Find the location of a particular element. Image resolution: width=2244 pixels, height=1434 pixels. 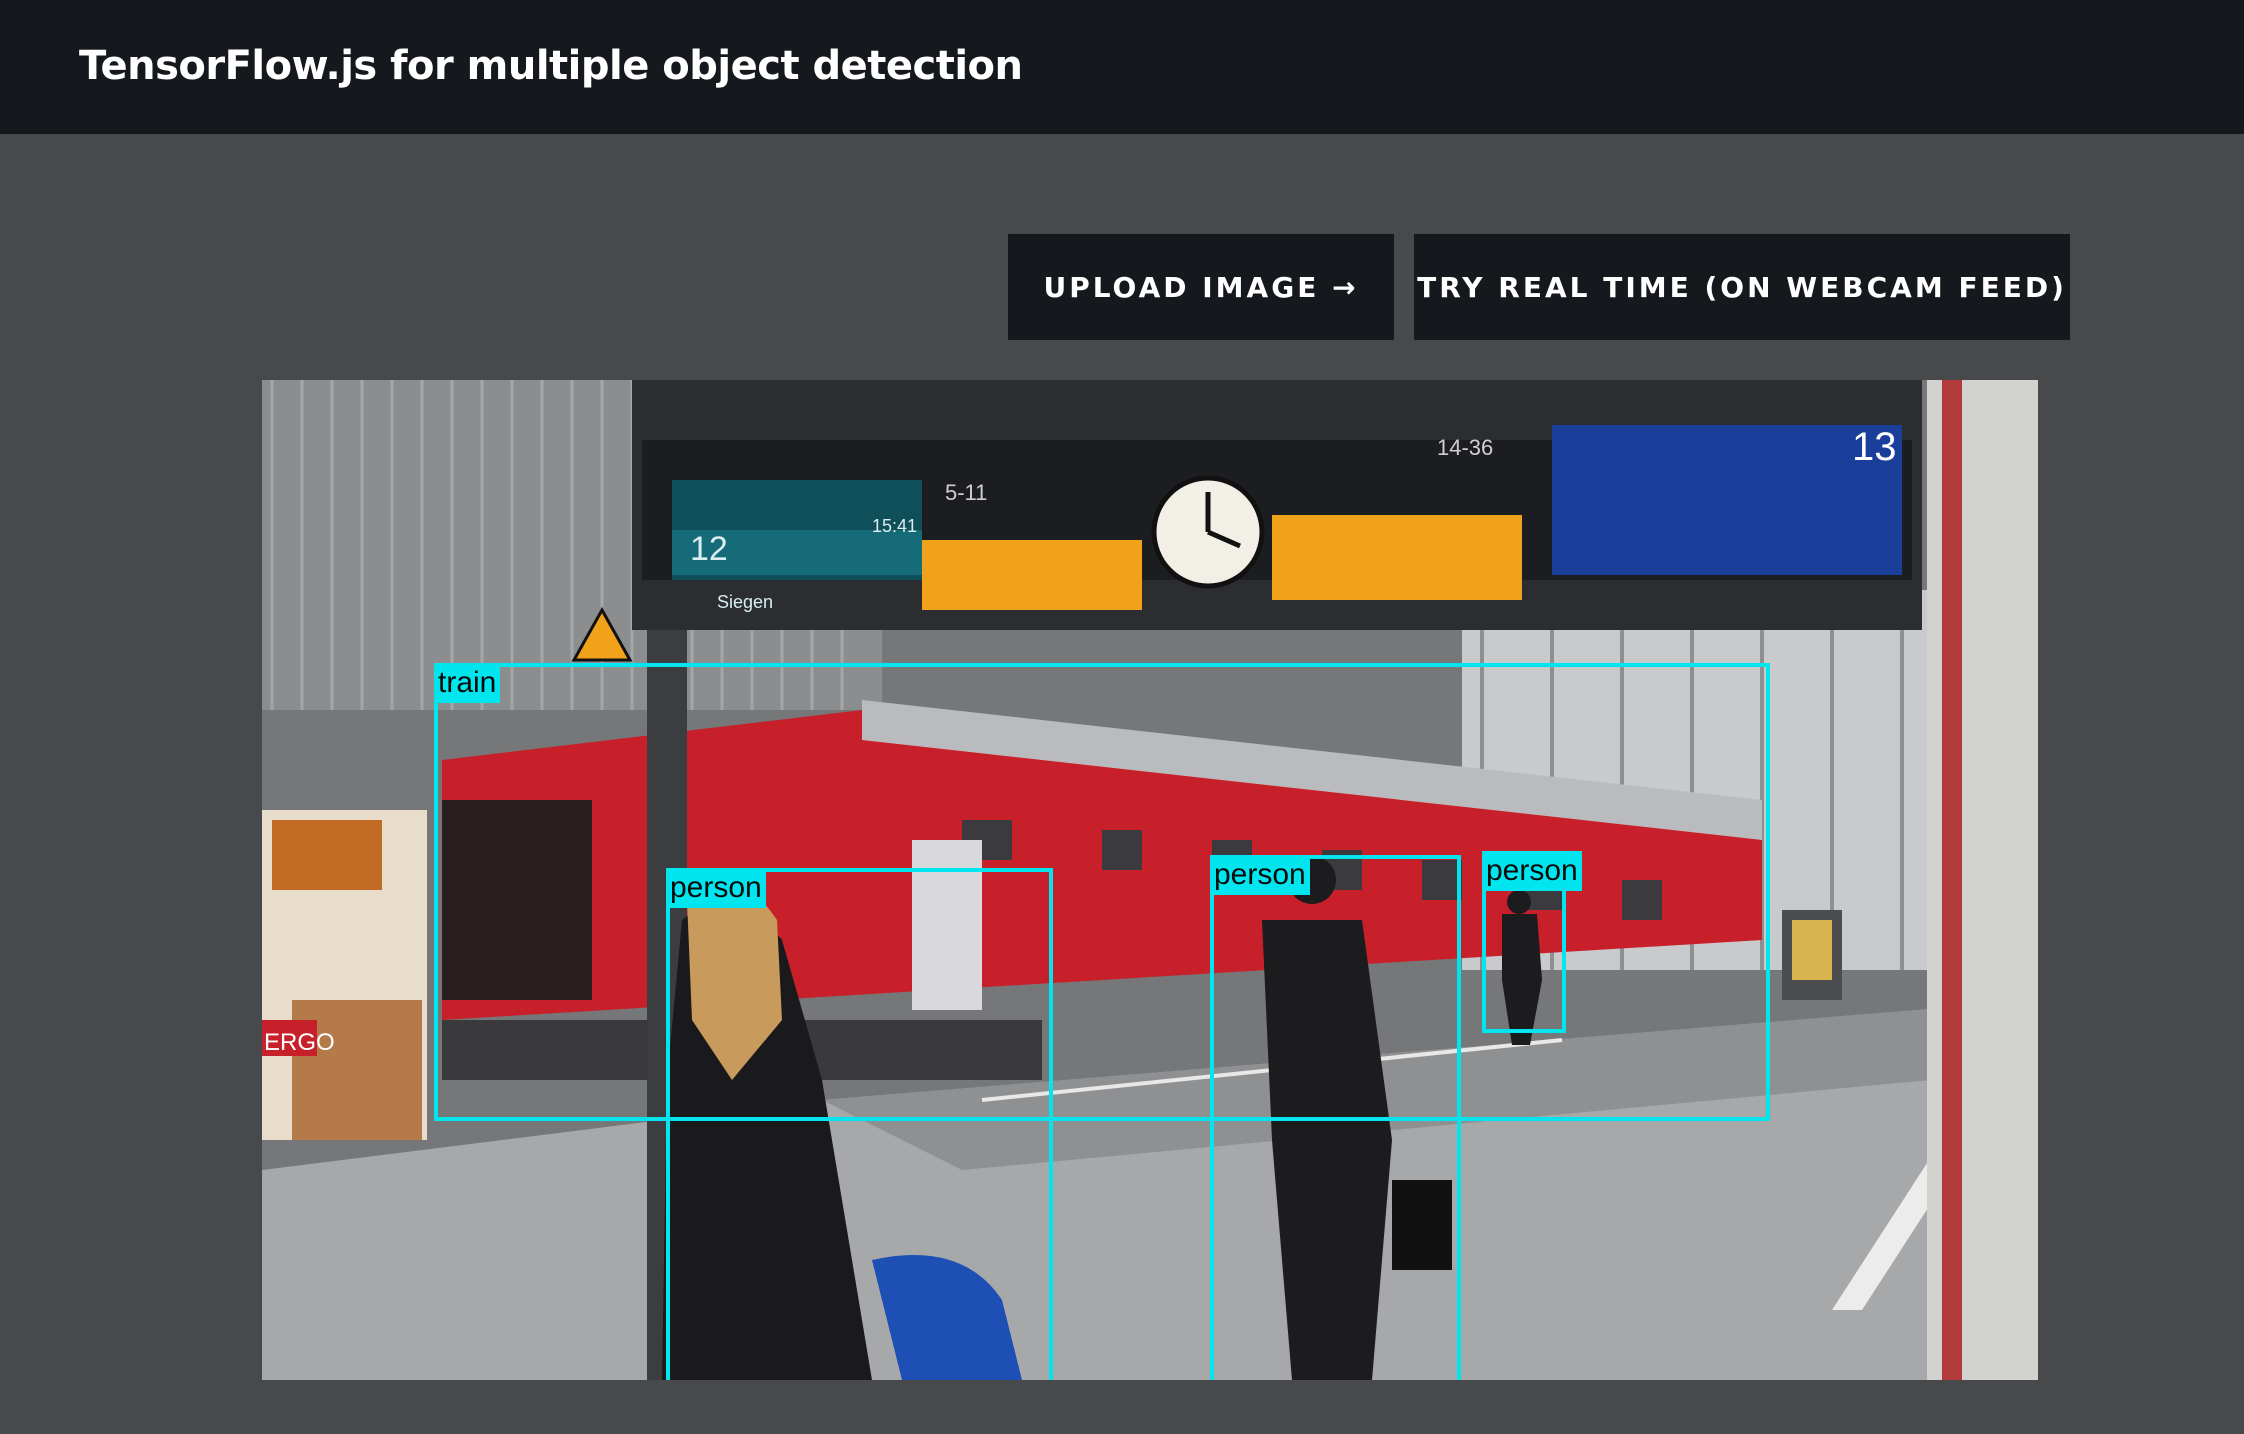

board-right-code: 14-36 is located at coordinates (1465, 447).